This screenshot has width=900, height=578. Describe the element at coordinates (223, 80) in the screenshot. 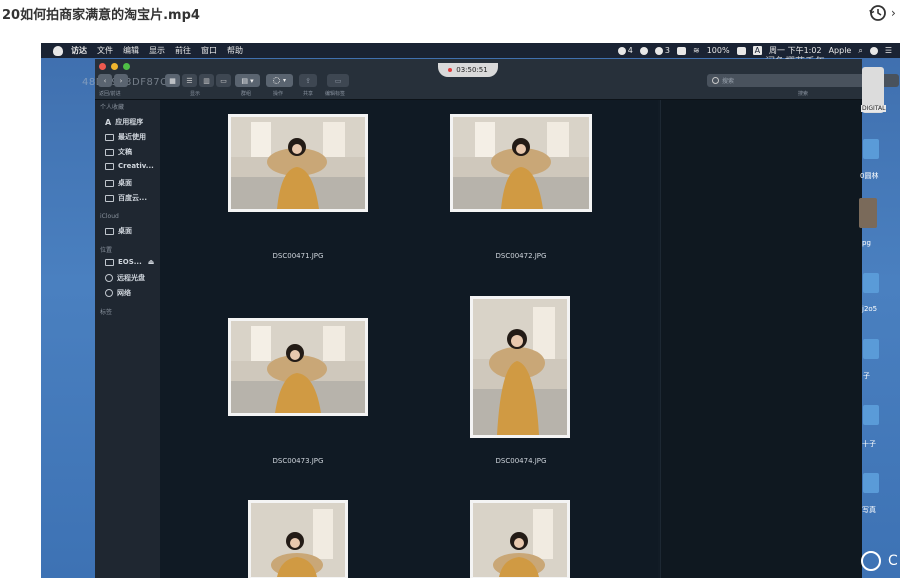

I see `view-gallery-button: ▭` at that location.